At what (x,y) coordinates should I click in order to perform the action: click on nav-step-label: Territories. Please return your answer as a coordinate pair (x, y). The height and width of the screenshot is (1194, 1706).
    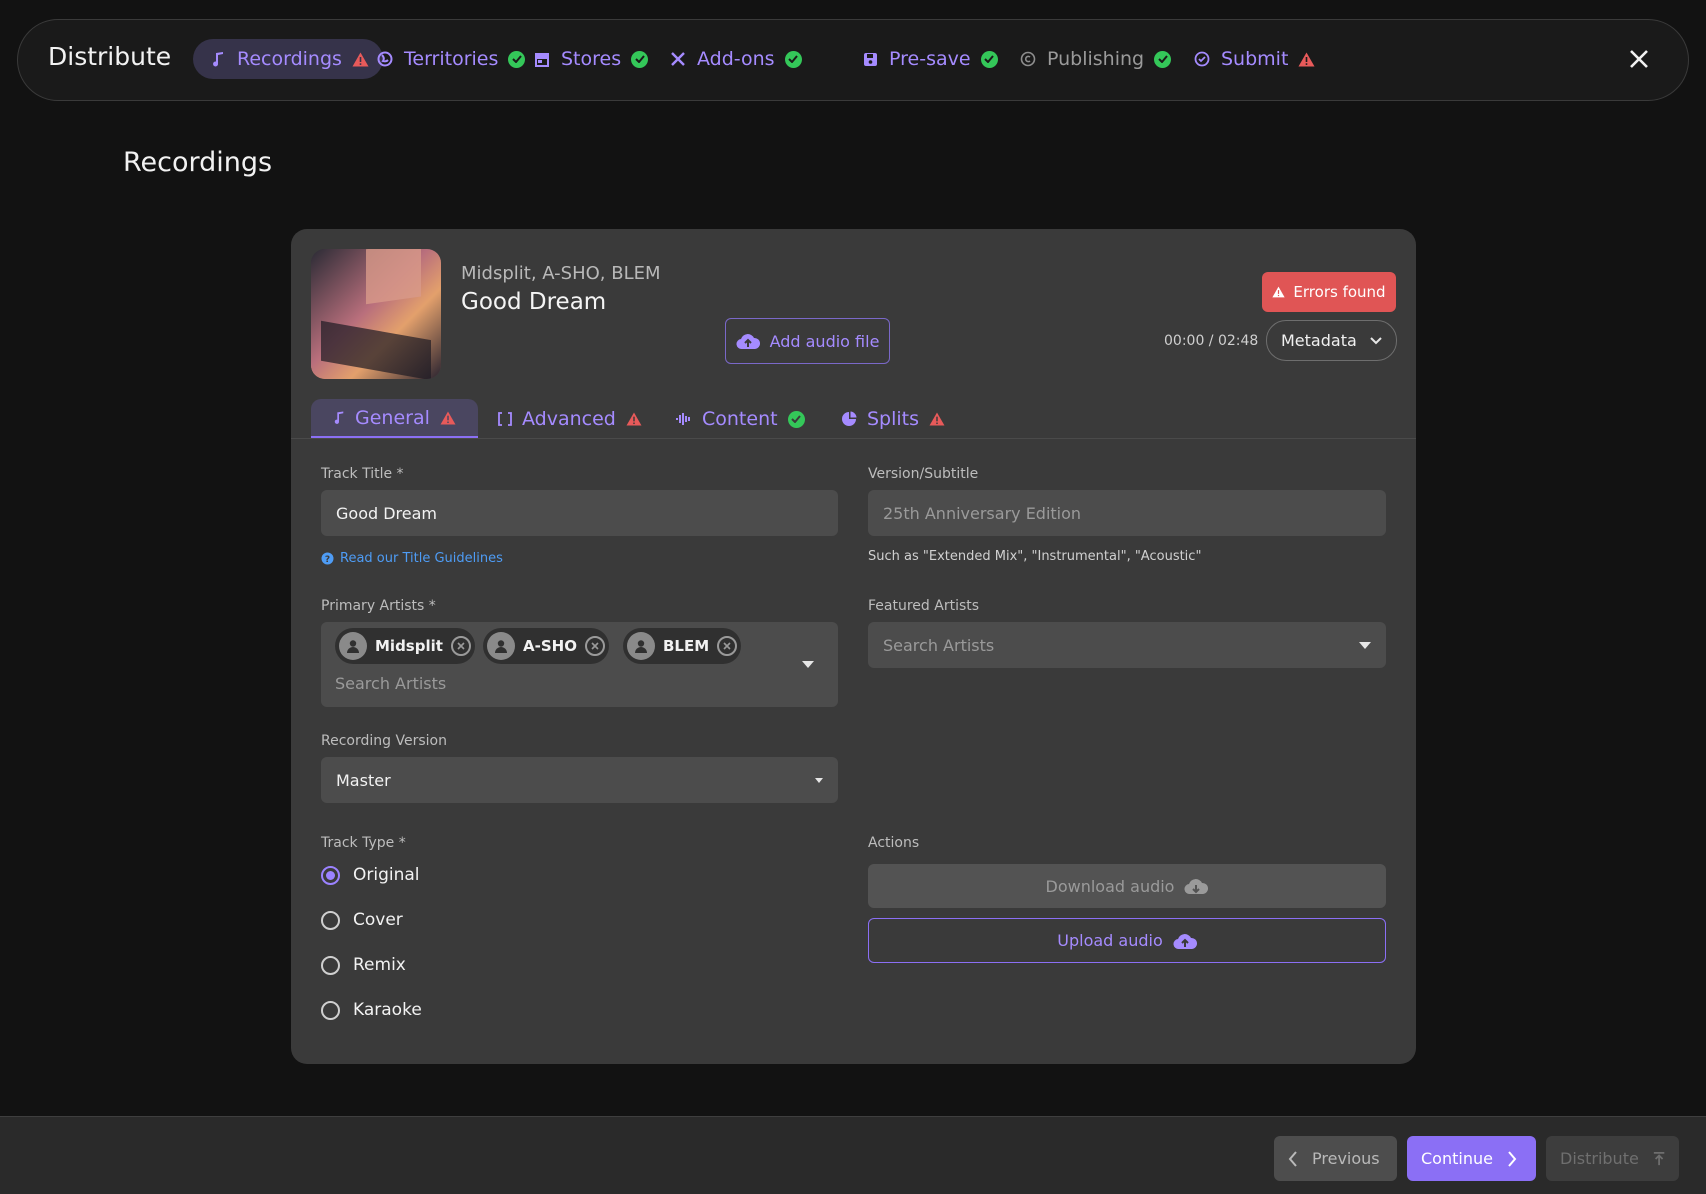
    Looking at the image, I should click on (451, 59).